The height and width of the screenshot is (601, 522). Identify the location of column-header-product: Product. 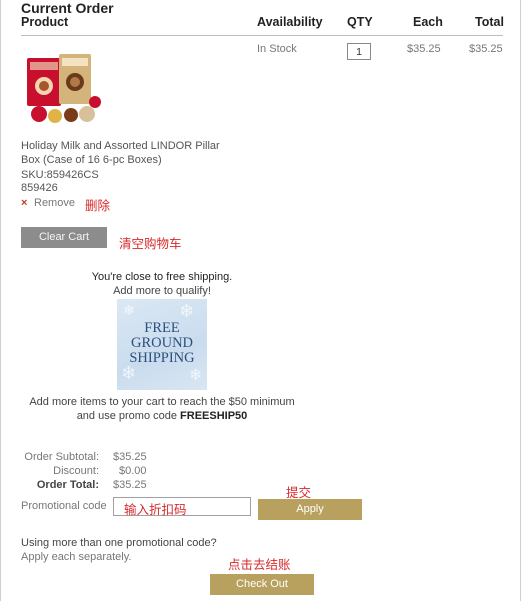
(45, 22).